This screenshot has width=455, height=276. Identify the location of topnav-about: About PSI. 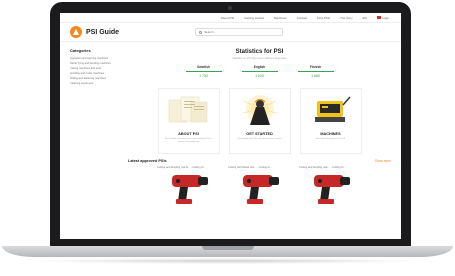
(228, 18).